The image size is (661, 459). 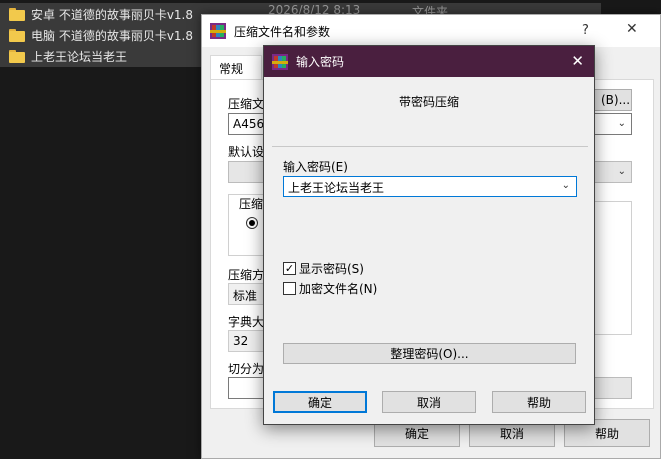 I want to click on show-password-label: 显示密码(S), so click(x=331, y=269).